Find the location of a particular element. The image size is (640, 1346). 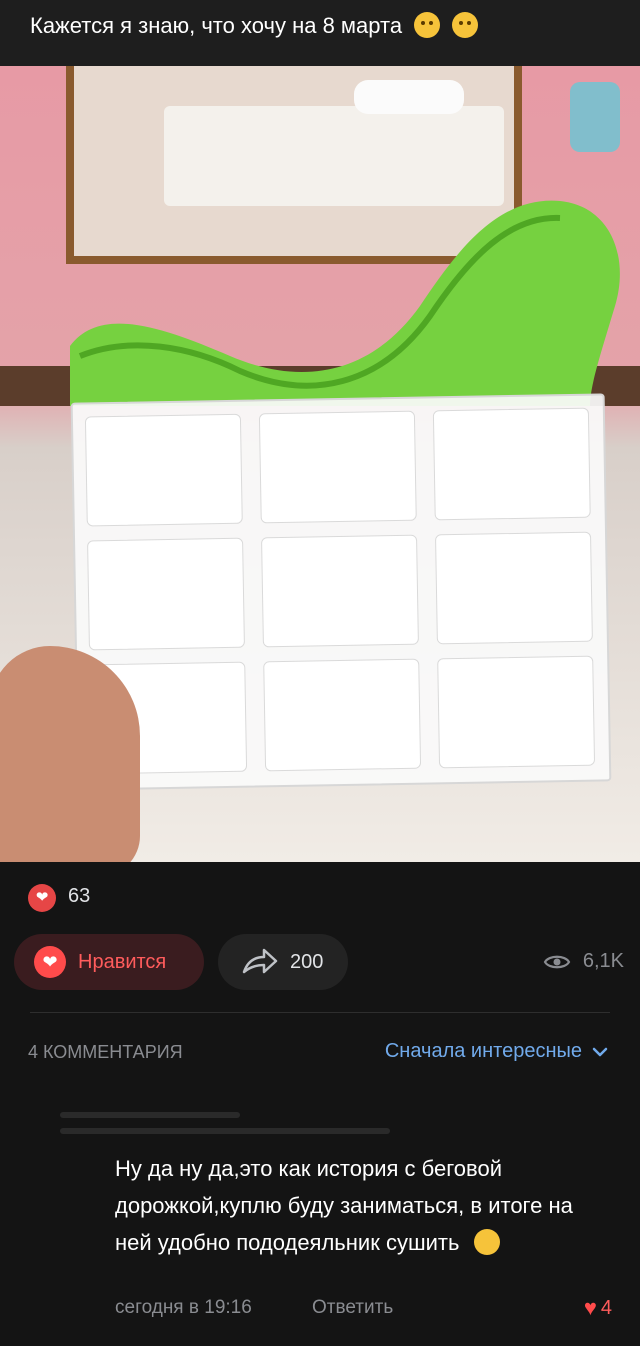

post-header: Кажется я знаю, что хочу на 8 марта is located at coordinates (320, 33).